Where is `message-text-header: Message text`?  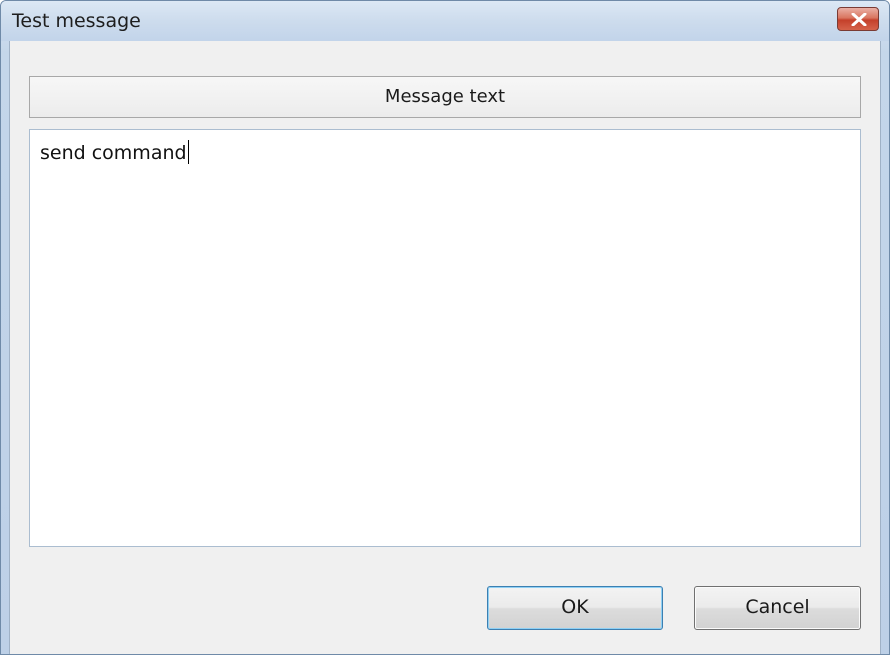
message-text-header: Message text is located at coordinates (445, 97).